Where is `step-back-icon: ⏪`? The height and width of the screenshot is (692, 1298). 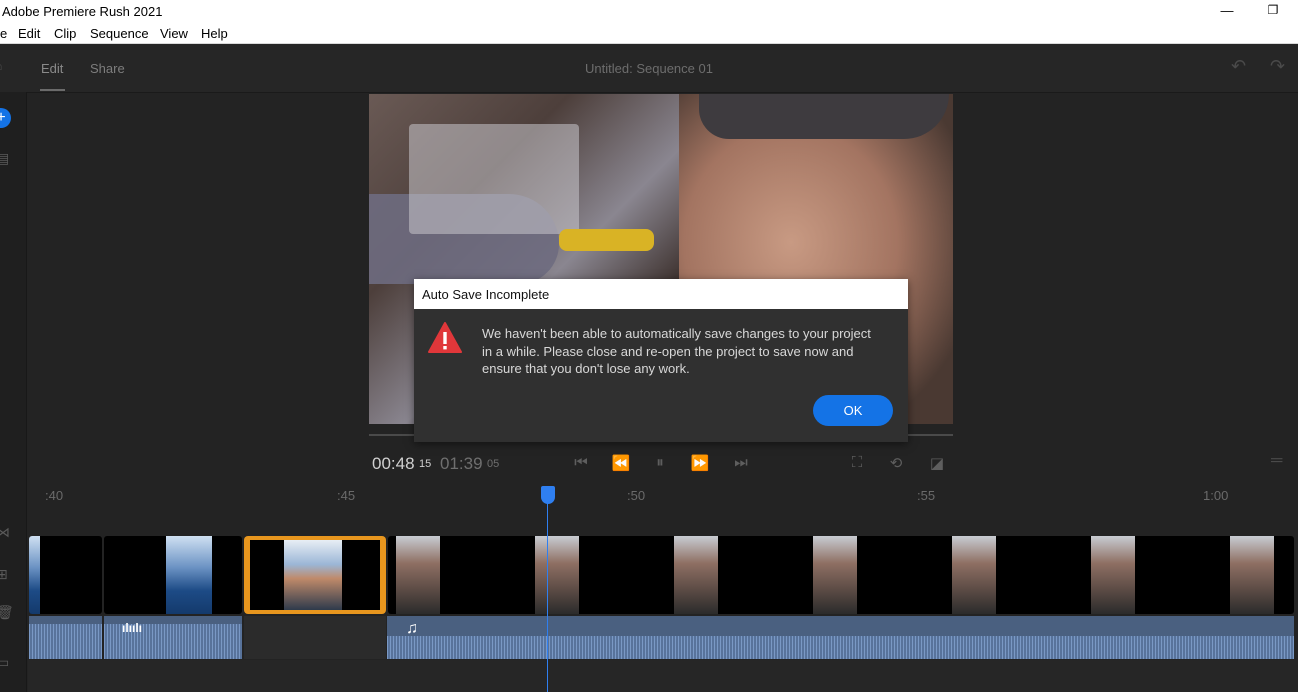
step-back-icon: ⏪ is located at coordinates (621, 463).